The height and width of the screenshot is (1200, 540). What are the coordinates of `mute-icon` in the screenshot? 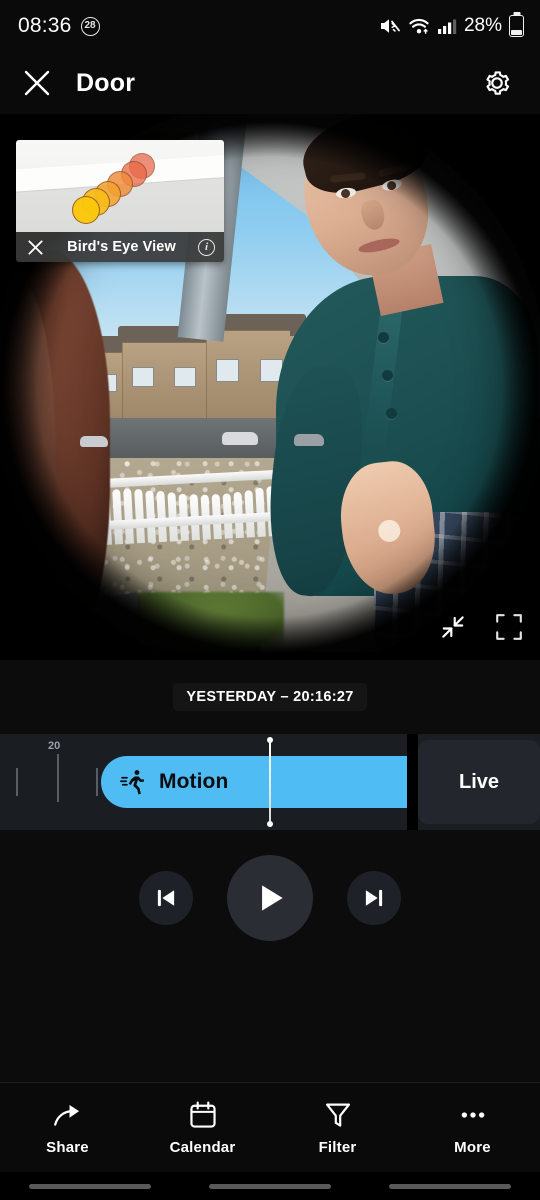 It's located at (390, 26).